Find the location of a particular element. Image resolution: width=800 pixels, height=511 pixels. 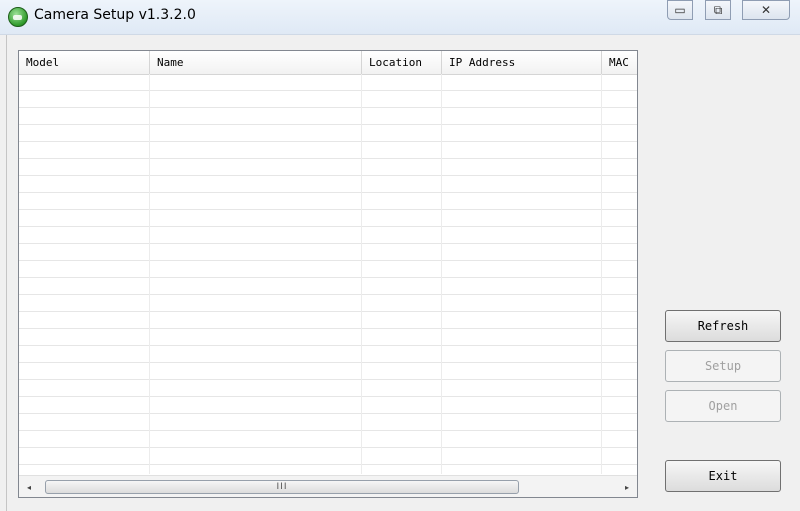

column-header-location: Location is located at coordinates (402, 62).